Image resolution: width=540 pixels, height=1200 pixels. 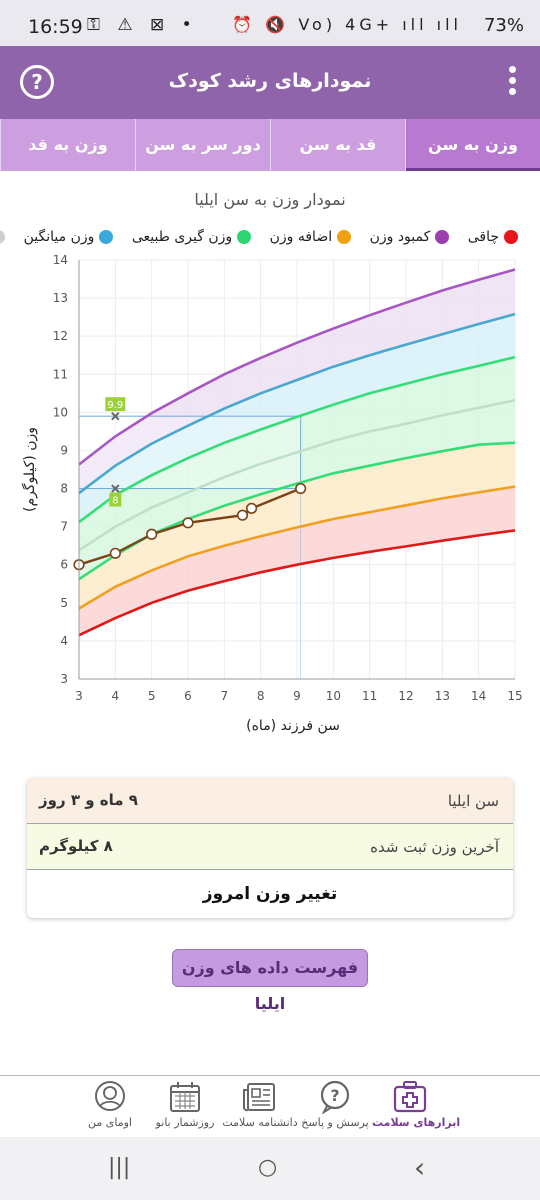 What do you see at coordinates (88, 800) in the screenshot?
I see `age-value: ۹ ماه و ۳ روز` at bounding box center [88, 800].